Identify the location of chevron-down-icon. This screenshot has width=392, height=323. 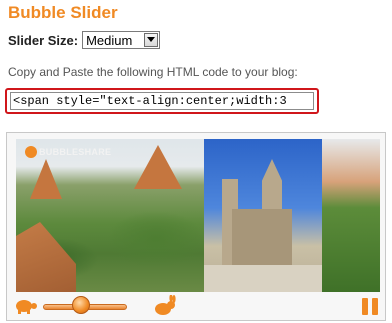
(151, 40).